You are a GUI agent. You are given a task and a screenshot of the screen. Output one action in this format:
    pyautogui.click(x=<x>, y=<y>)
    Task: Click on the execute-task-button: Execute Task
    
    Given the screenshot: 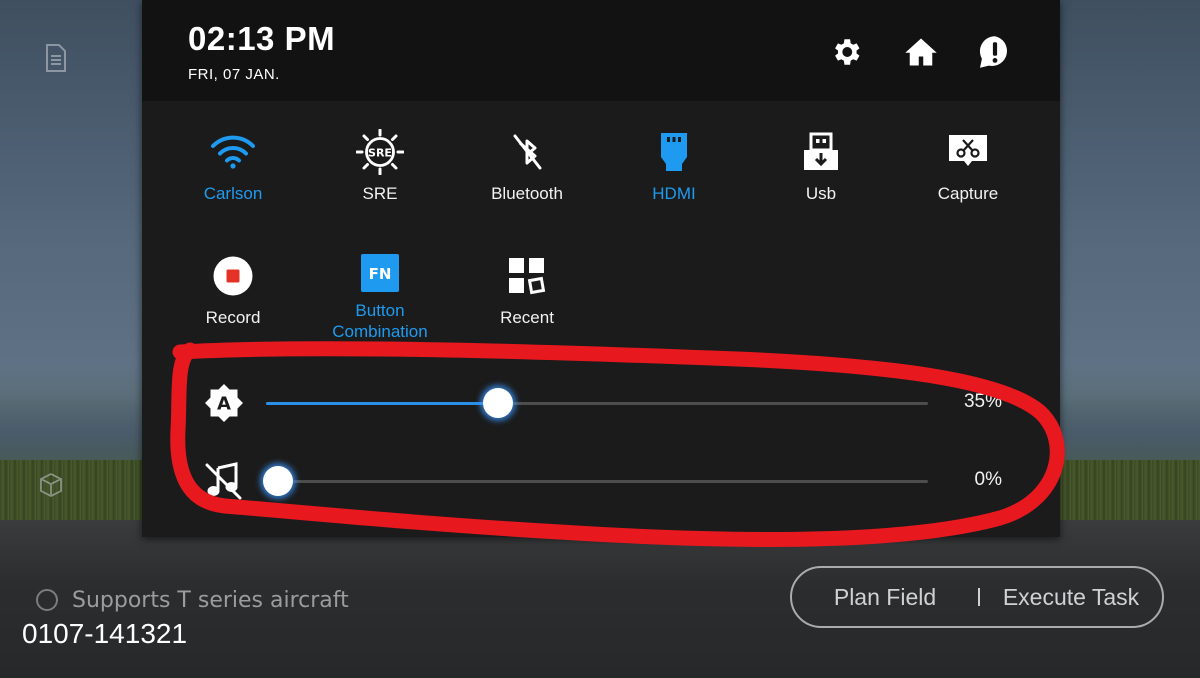 What is the action you would take?
    pyautogui.click(x=1071, y=597)
    